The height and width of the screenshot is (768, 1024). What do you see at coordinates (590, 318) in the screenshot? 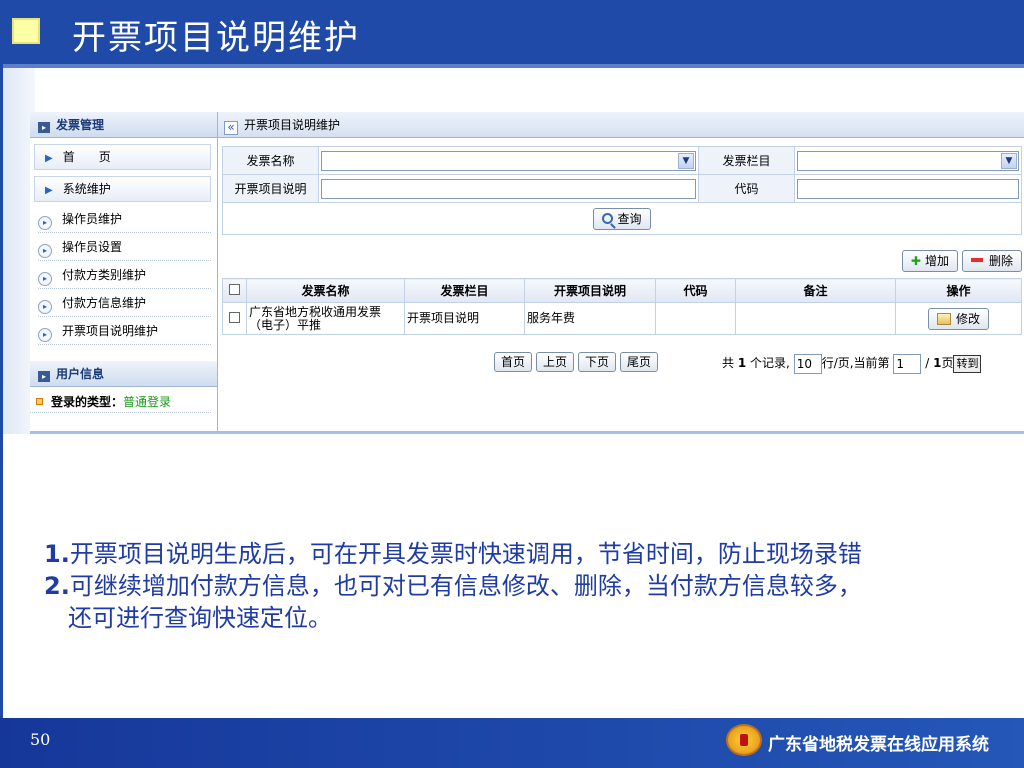
I see `cell-item-desc: 服务年费` at bounding box center [590, 318].